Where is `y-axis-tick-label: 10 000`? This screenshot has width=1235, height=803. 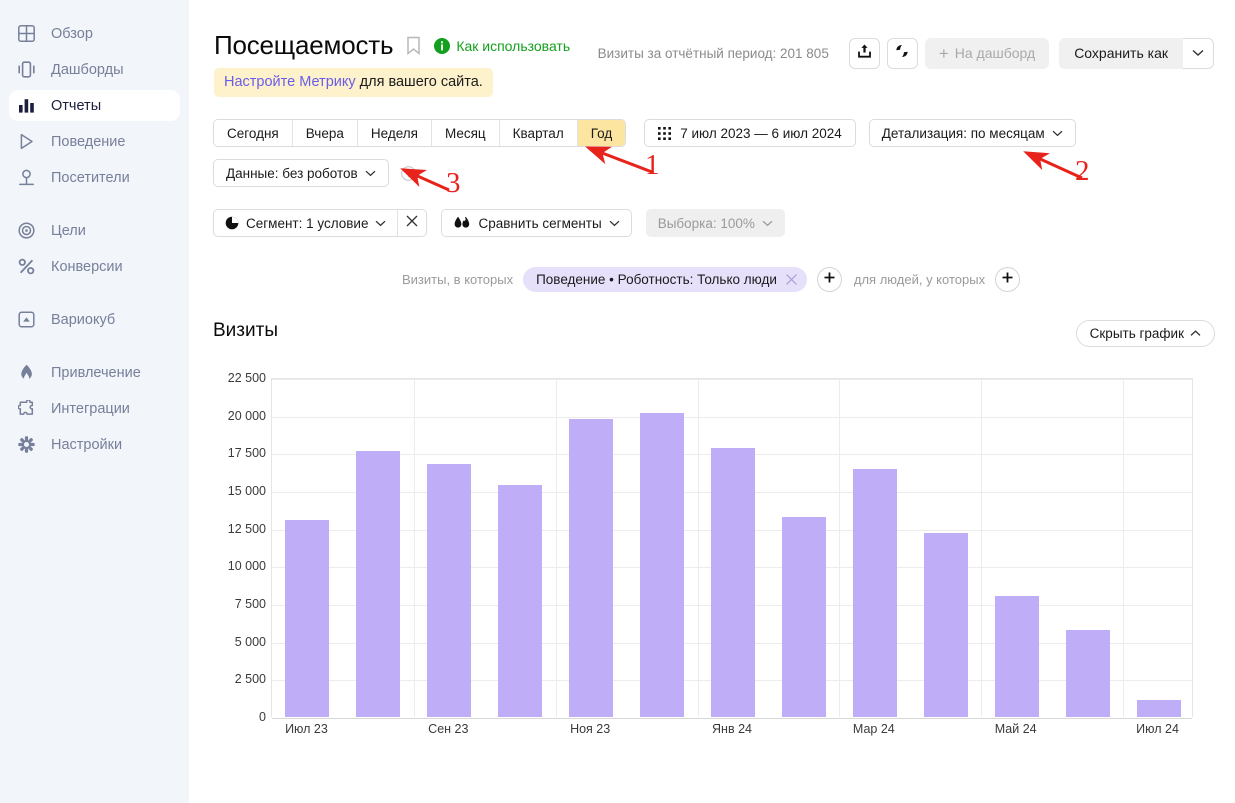
y-axis-tick-label: 10 000 is located at coordinates (246, 566).